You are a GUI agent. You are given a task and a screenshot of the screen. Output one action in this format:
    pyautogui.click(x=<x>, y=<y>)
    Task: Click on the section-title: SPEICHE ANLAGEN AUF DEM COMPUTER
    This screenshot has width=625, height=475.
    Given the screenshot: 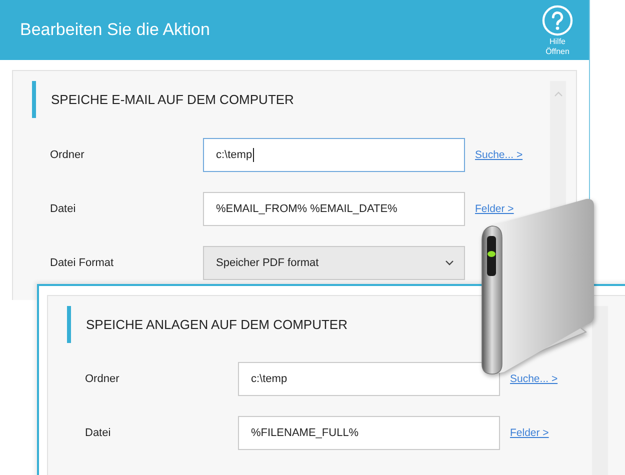 What is the action you would take?
    pyautogui.click(x=217, y=324)
    